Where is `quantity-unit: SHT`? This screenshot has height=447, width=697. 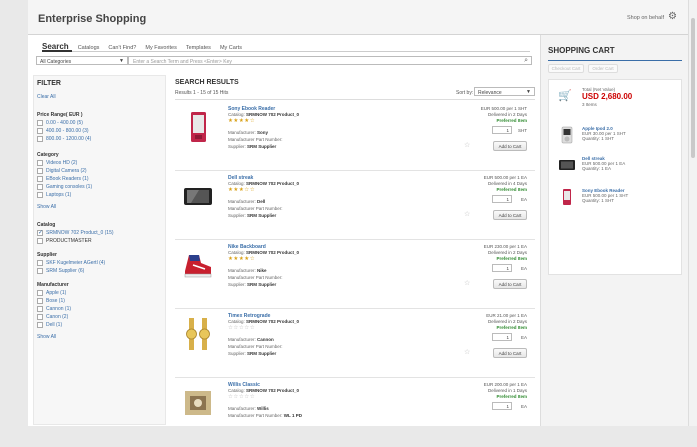 quantity-unit: SHT is located at coordinates (522, 130).